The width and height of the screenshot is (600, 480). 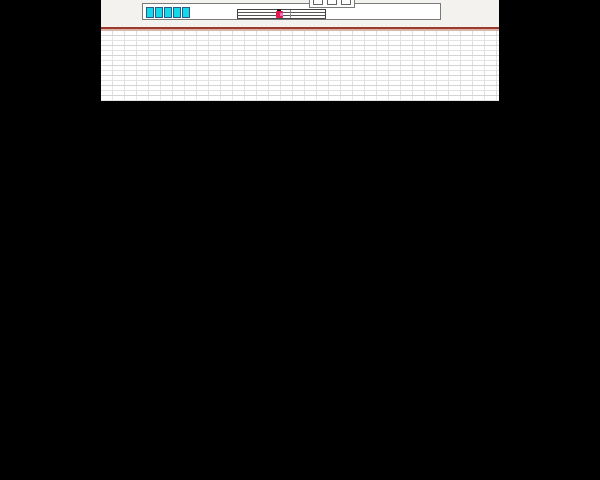 I want to click on level-progress-map, so click(x=281, y=14).